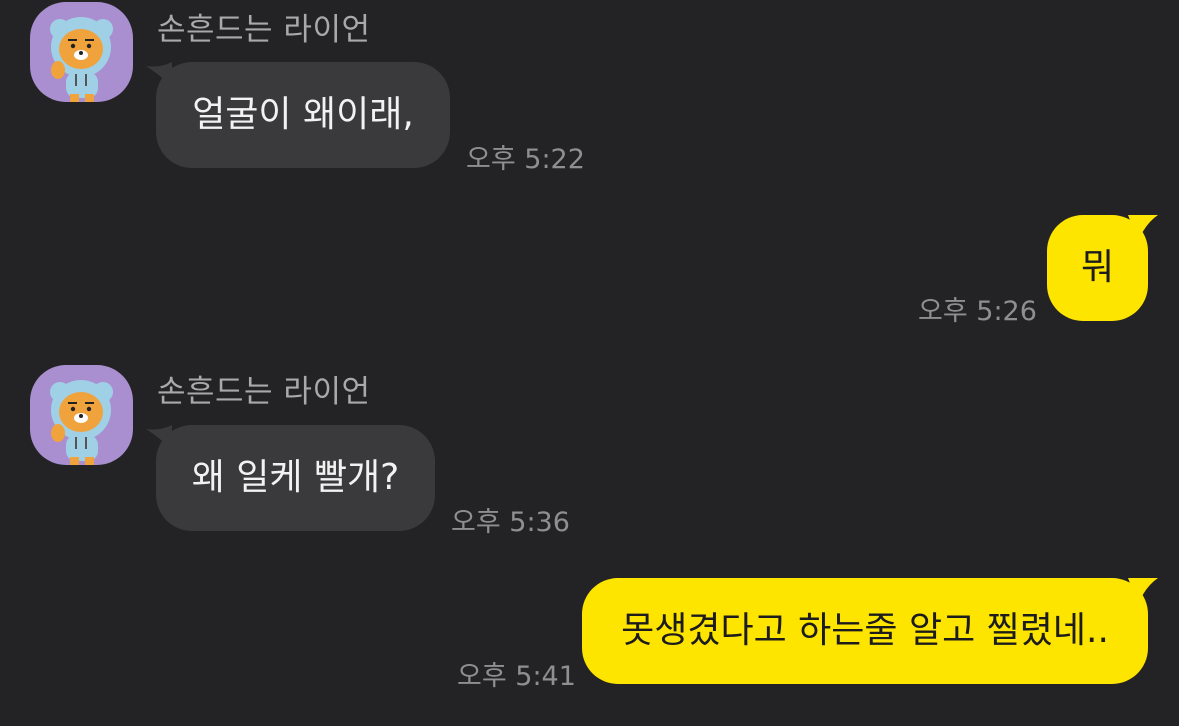 Image resolution: width=1179 pixels, height=726 pixels. What do you see at coordinates (525, 159) in the screenshot?
I see `message-time: 오후 5:22` at bounding box center [525, 159].